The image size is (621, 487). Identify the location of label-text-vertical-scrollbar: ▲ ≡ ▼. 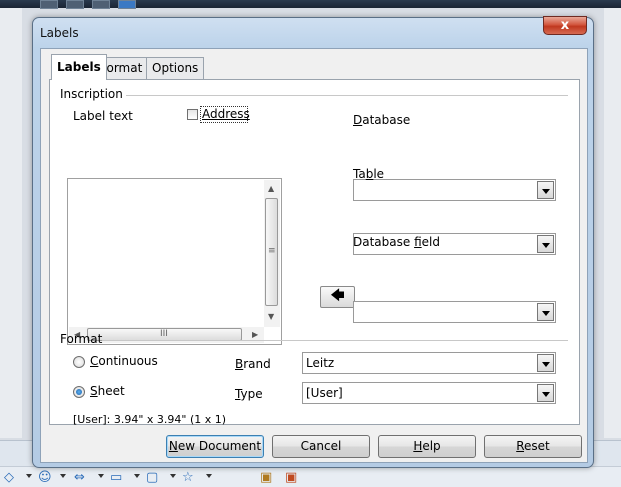
(272, 253).